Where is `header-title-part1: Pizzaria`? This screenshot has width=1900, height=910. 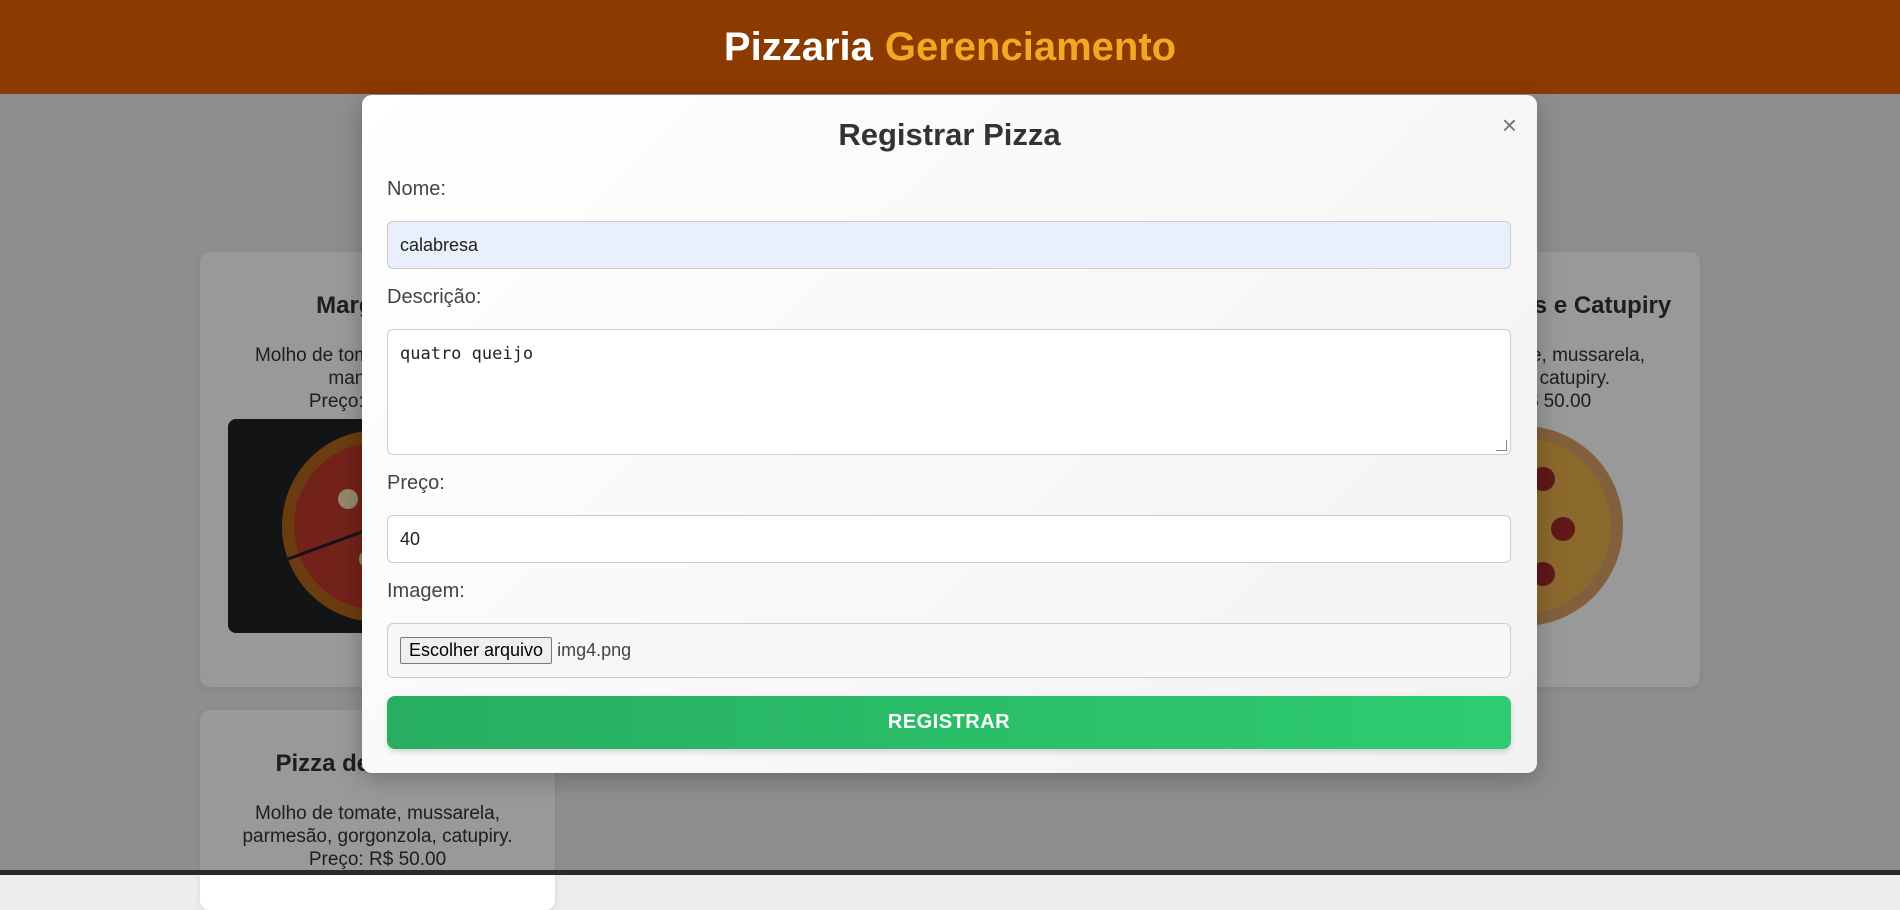
header-title-part1: Pizzaria is located at coordinates (798, 46).